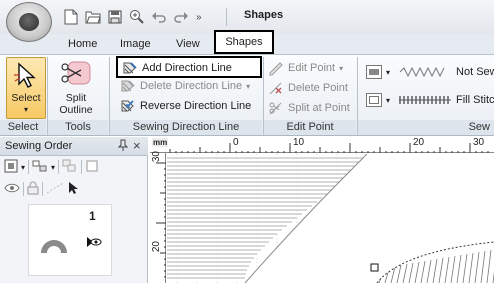 Image resolution: width=494 pixels, height=283 pixels. What do you see at coordinates (275, 108) in the screenshot?
I see `split-point-icon` at bounding box center [275, 108].